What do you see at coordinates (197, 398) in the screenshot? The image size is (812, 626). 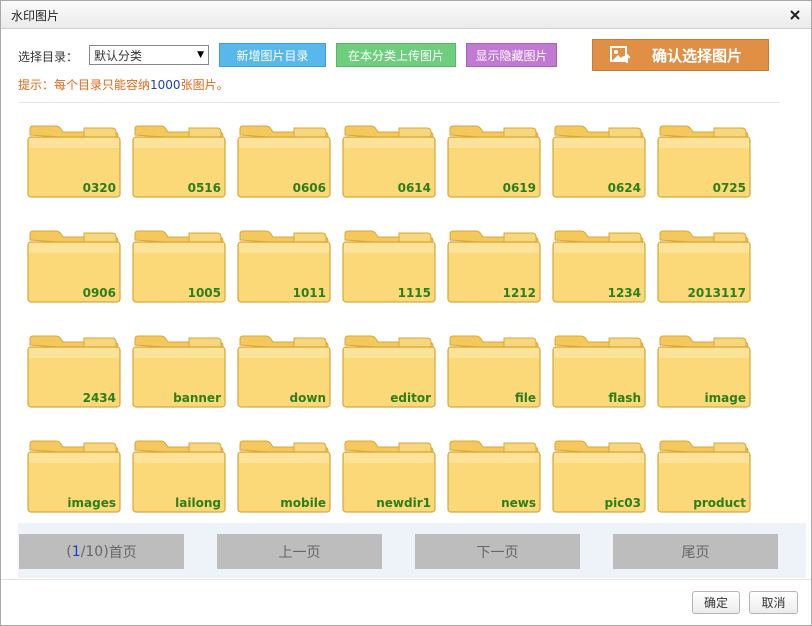 I see `folder-label: banner` at bounding box center [197, 398].